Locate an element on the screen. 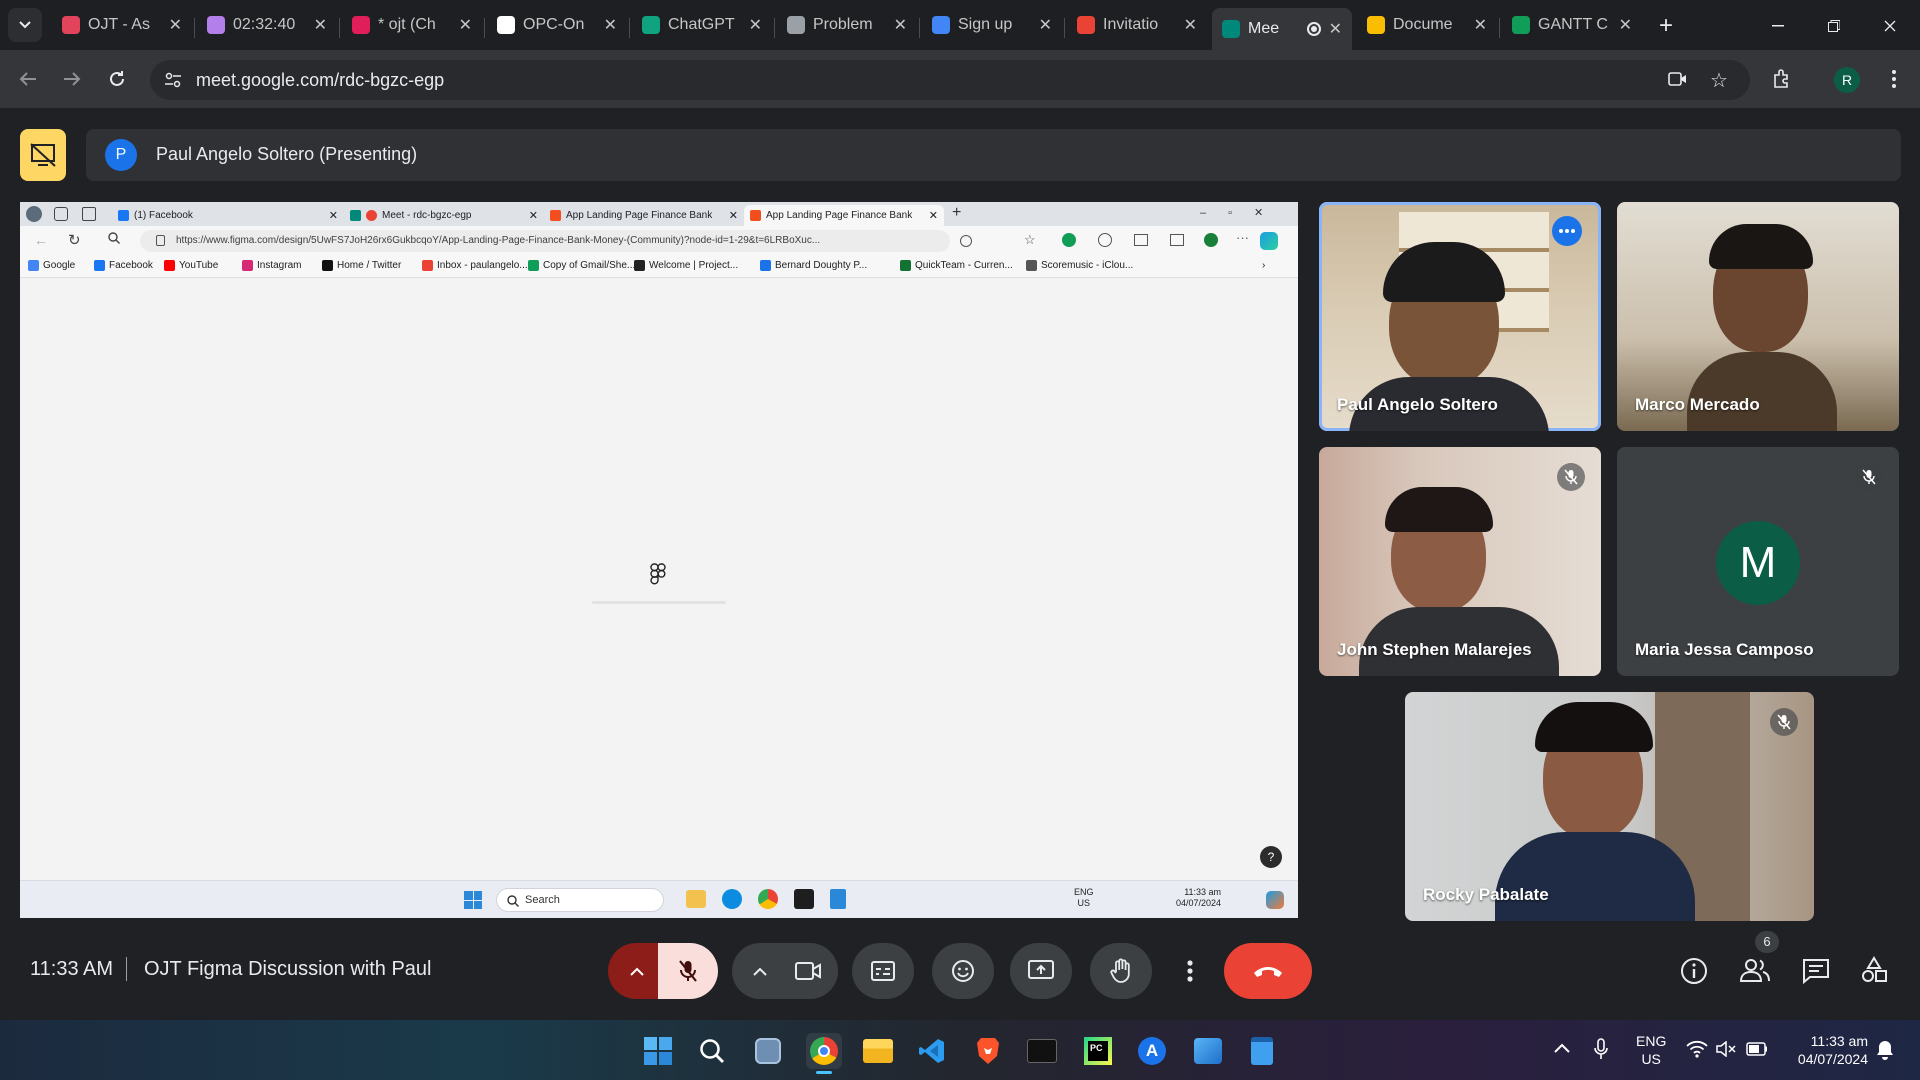 The image size is (1920, 1080). browser-tab: * ojt (Ch ✕ is located at coordinates (412, 25).